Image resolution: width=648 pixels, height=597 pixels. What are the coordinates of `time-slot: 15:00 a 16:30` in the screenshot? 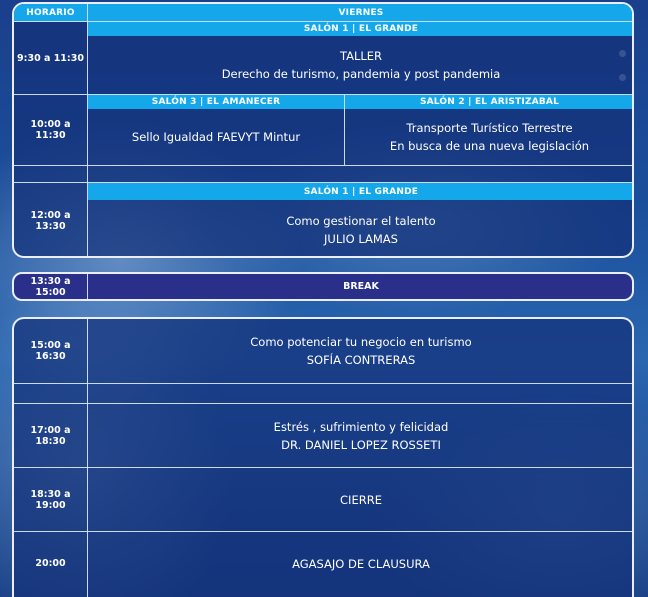 It's located at (50, 351).